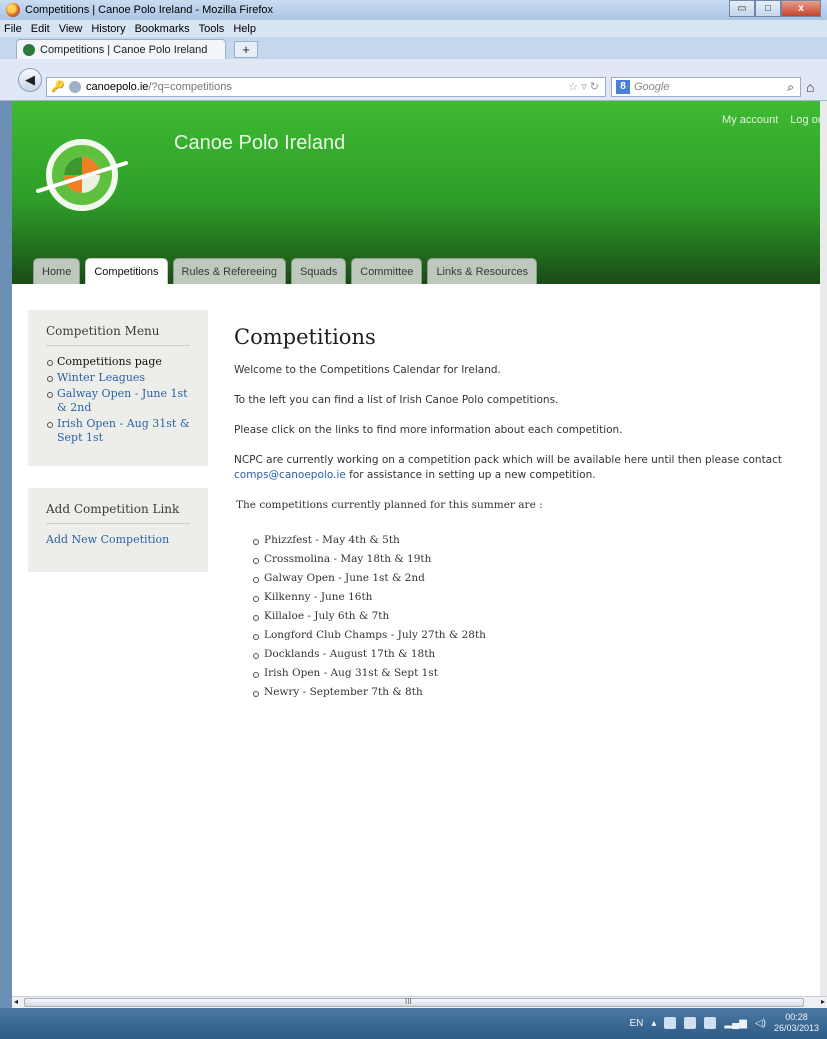 This screenshot has height=1039, width=827. Describe the element at coordinates (637, 1023) in the screenshot. I see `language-indicator: EN` at that location.